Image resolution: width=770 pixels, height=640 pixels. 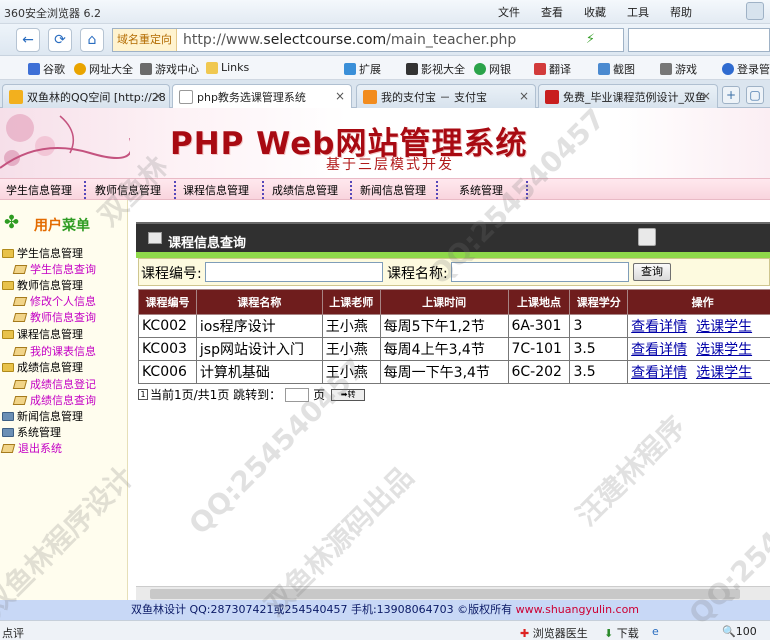 What do you see at coordinates (54, 384) in the screenshot?
I see `sidebar-item-score-register: 成绩信息登记` at bounding box center [54, 384].